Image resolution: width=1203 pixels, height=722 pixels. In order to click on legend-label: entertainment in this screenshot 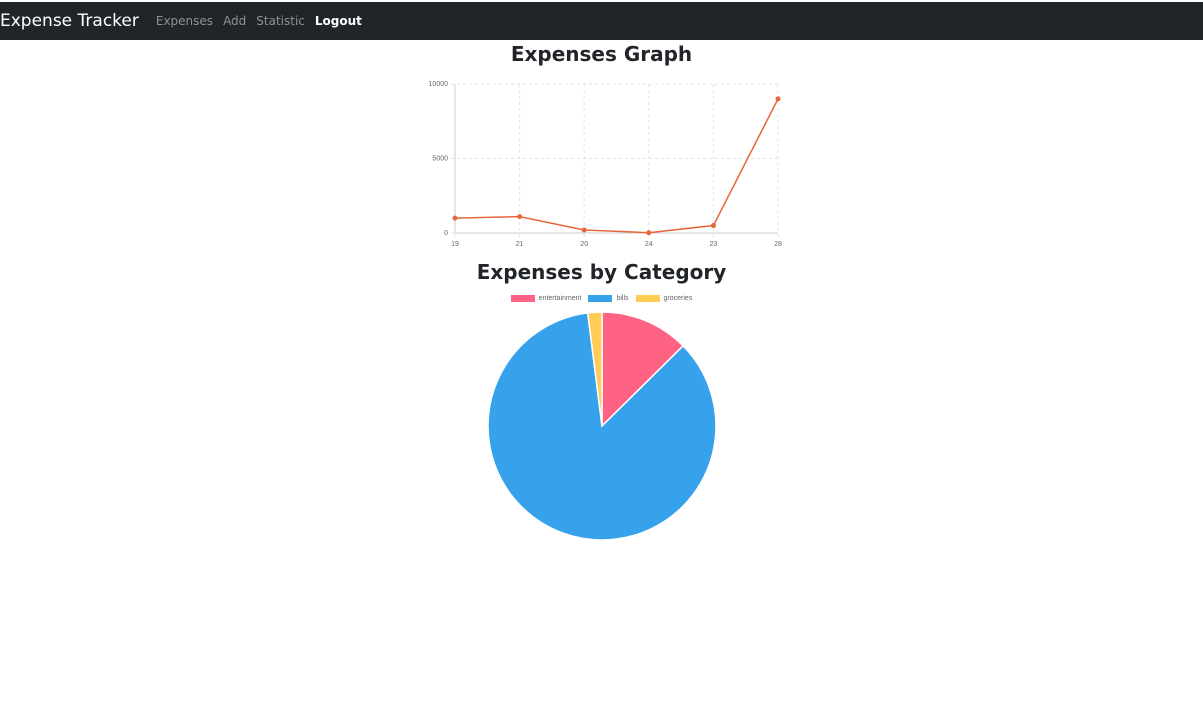, I will do `click(560, 298)`.